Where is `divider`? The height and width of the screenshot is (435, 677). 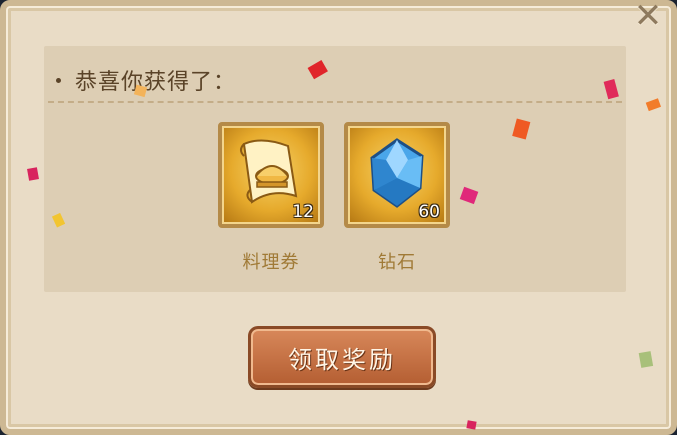
divider is located at coordinates (335, 102).